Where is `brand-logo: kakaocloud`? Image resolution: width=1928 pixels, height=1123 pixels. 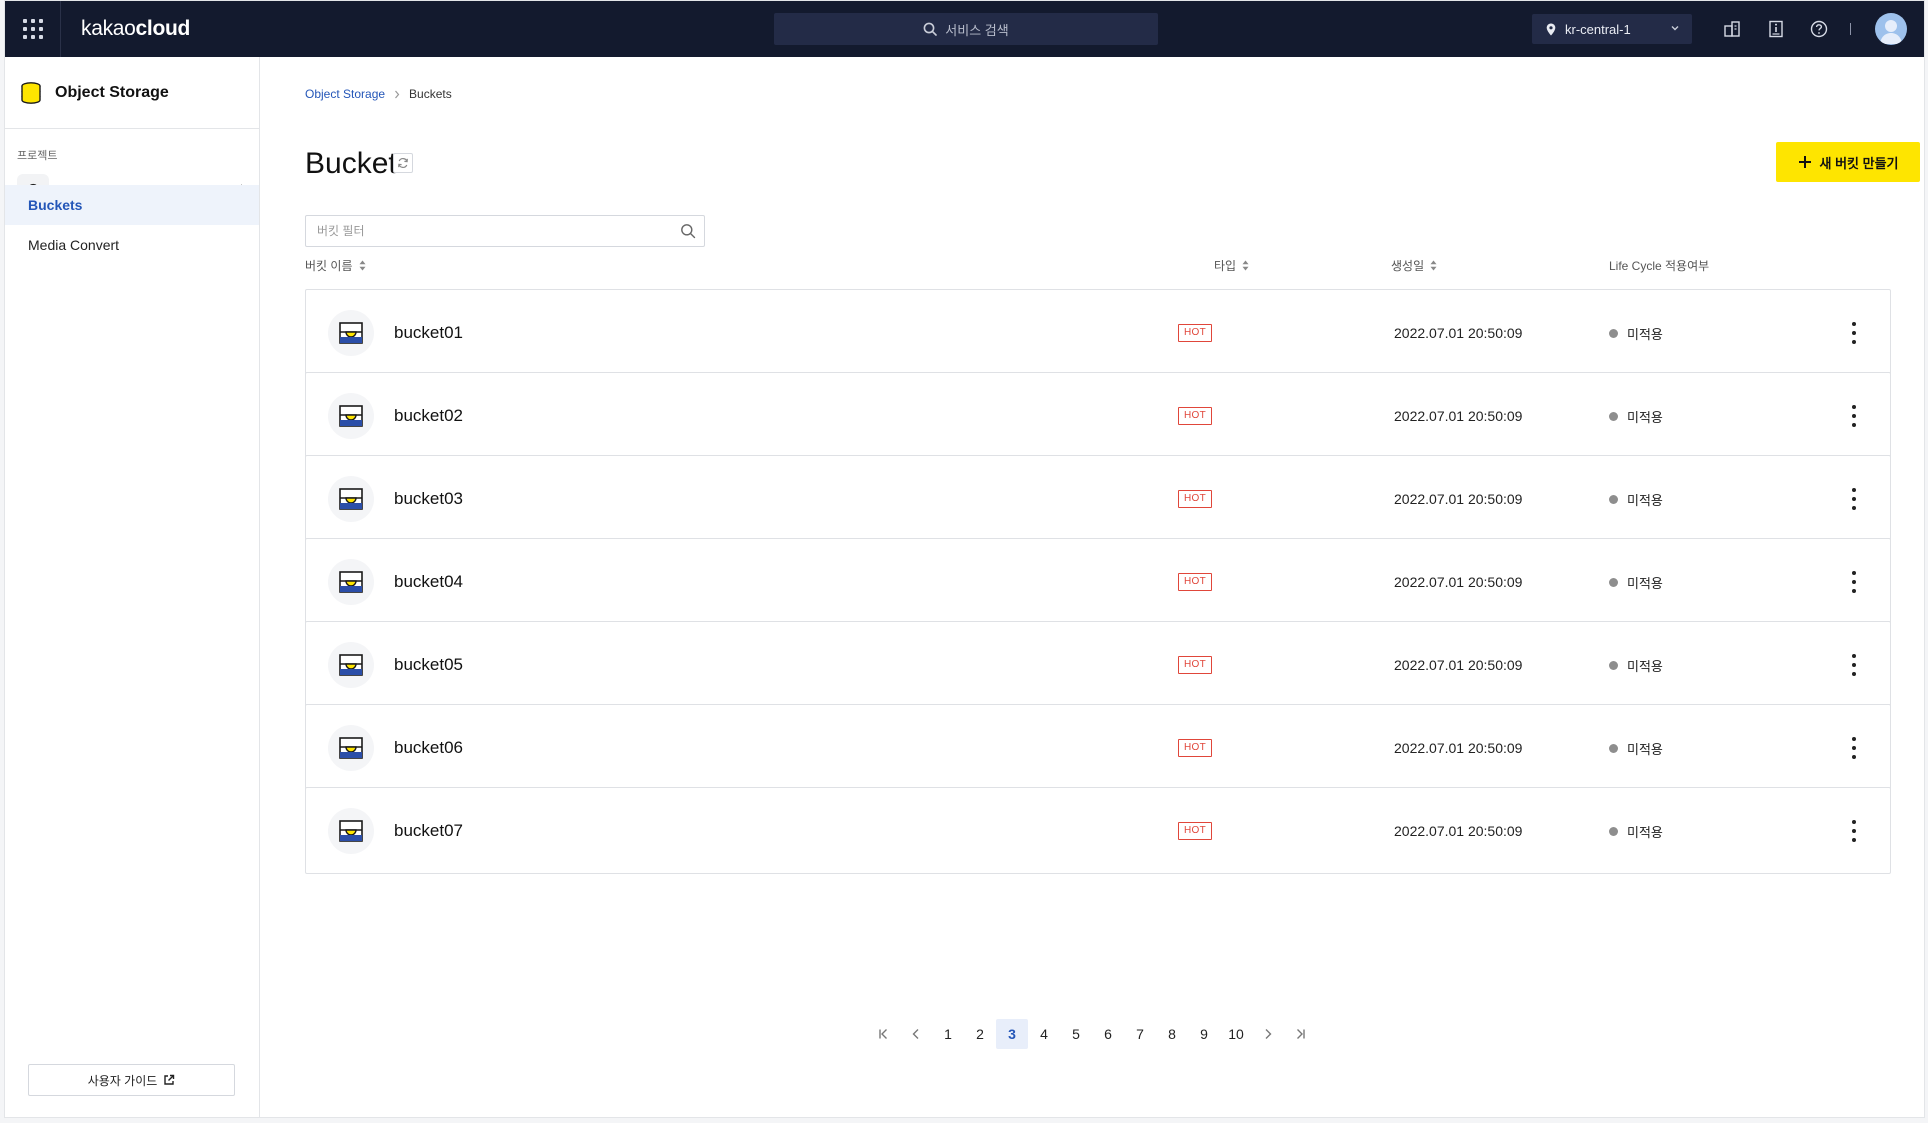 brand-logo: kakaocloud is located at coordinates (135, 29).